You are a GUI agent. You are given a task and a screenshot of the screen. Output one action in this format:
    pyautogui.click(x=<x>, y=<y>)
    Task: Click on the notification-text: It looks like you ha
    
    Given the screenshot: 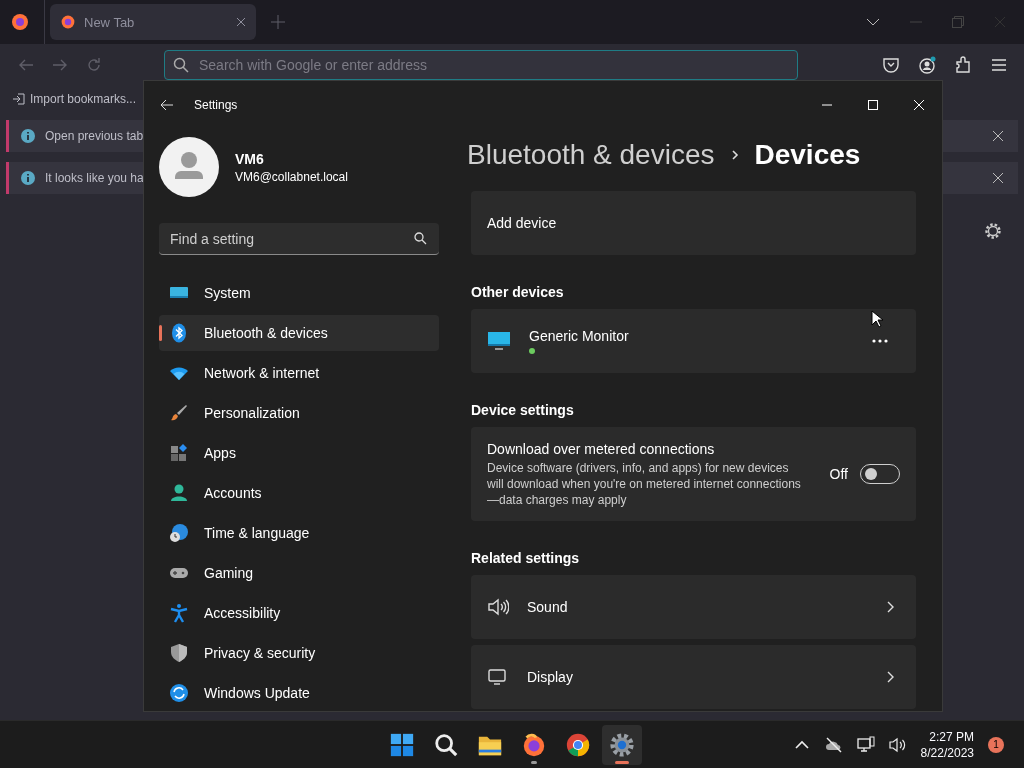 What is the action you would take?
    pyautogui.click(x=94, y=178)
    